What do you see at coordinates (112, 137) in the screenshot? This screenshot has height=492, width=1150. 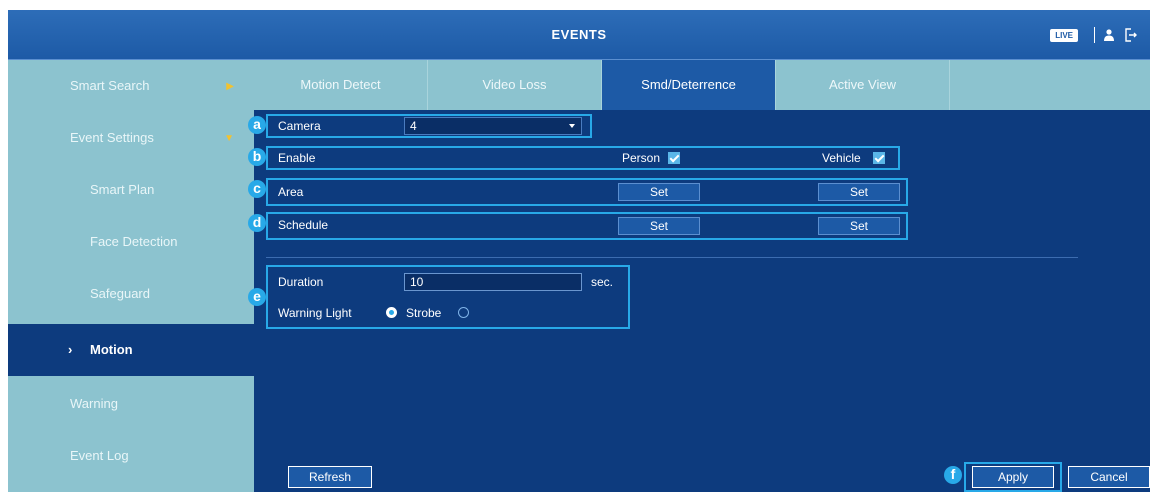 I see `sidebar-item-label: Event Settings` at bounding box center [112, 137].